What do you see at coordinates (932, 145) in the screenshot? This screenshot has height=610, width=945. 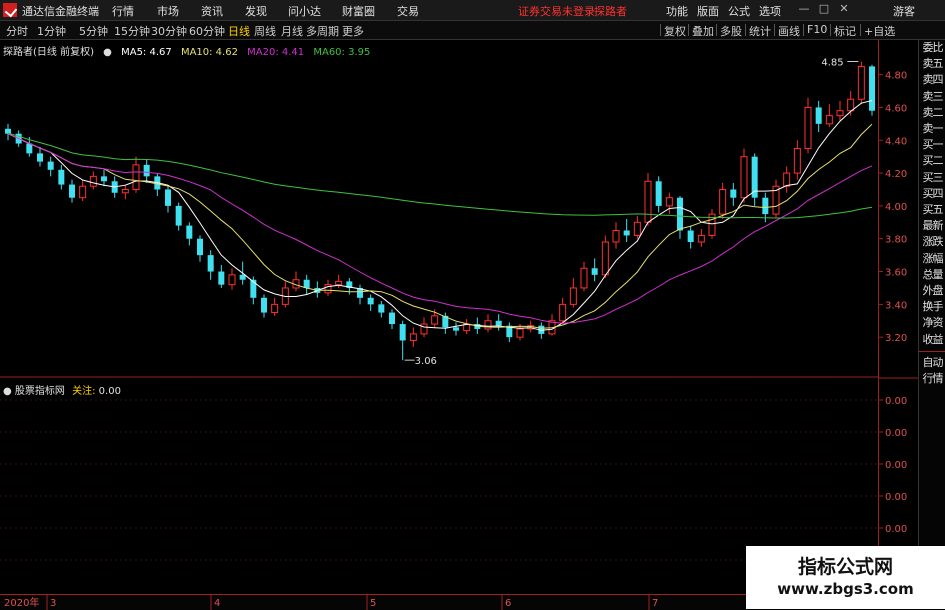 I see `side-item: 买一` at bounding box center [932, 145].